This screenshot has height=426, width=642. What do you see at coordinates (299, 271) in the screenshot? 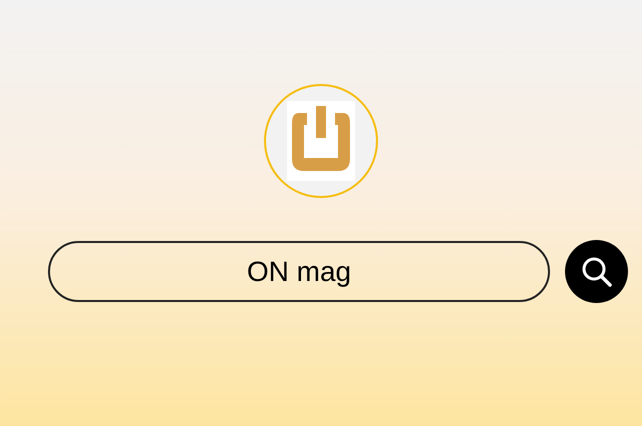
I see `search-field: ON mag` at bounding box center [299, 271].